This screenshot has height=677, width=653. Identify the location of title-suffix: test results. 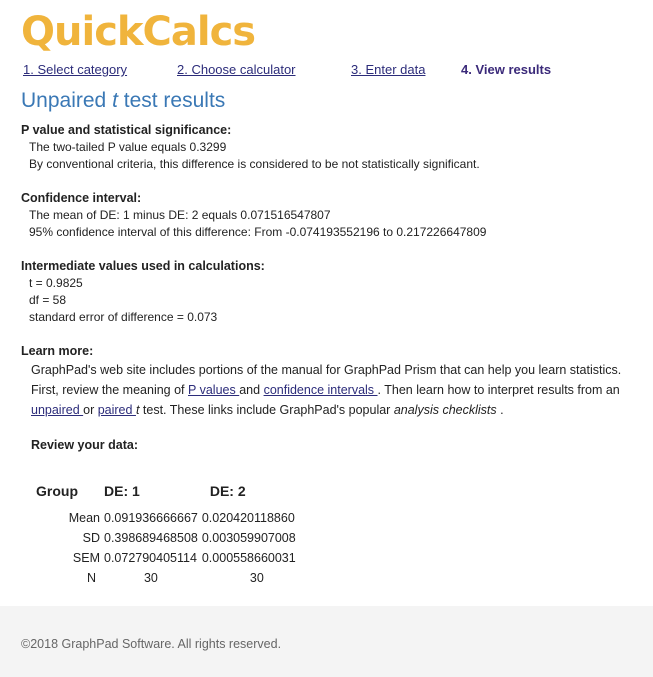
(171, 100).